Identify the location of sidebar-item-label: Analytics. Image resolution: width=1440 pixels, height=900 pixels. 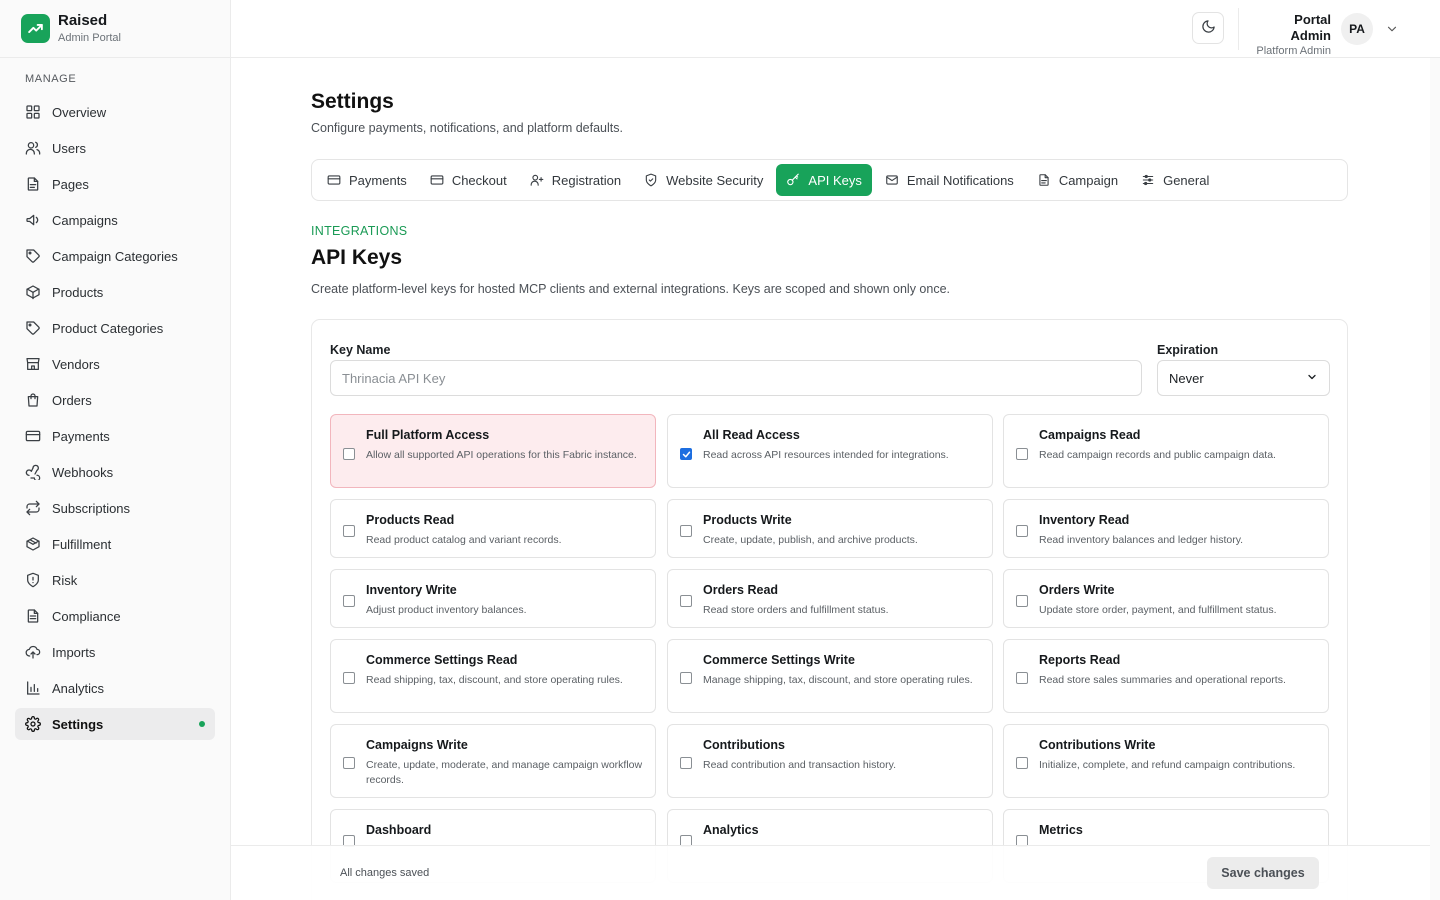
(78, 688).